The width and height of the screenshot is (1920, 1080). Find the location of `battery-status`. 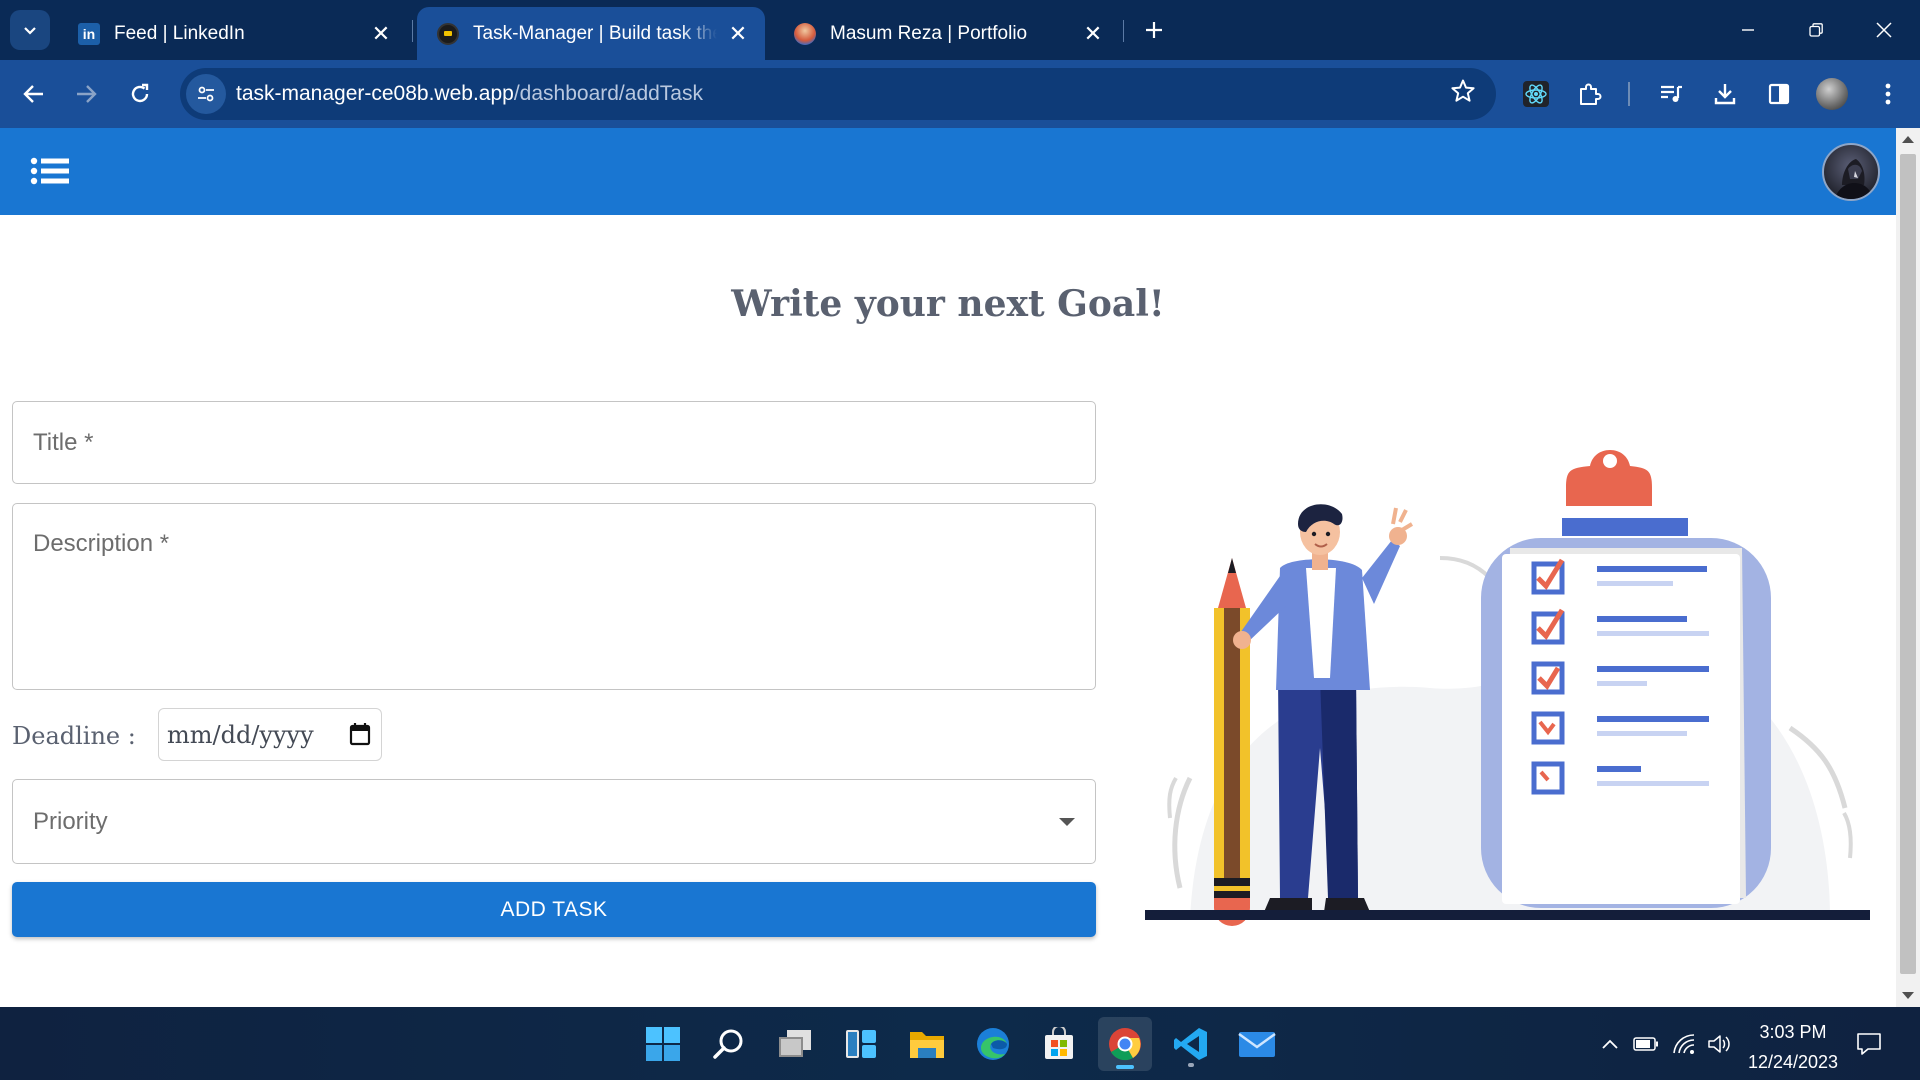

battery-status is located at coordinates (1646, 1044).